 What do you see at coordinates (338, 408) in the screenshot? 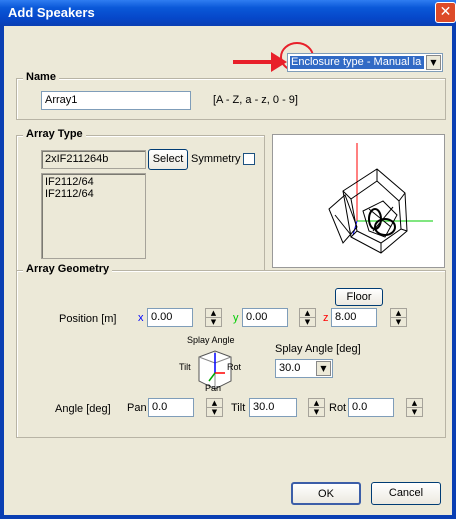
I see `rot-label: Rot` at bounding box center [338, 408].